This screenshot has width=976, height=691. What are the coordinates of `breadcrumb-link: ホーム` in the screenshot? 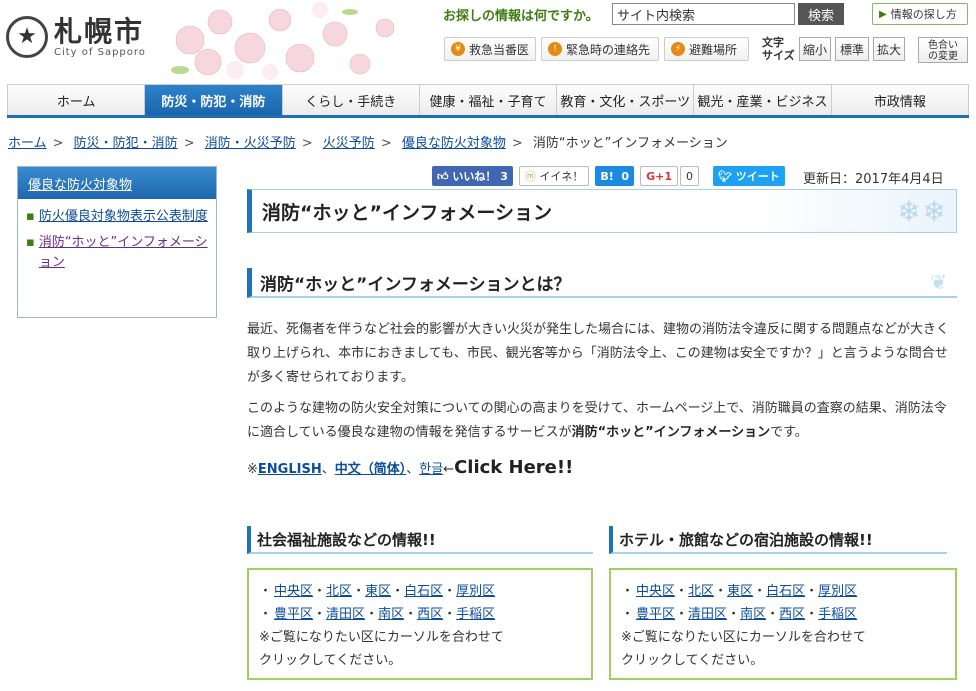 It's located at (27, 143).